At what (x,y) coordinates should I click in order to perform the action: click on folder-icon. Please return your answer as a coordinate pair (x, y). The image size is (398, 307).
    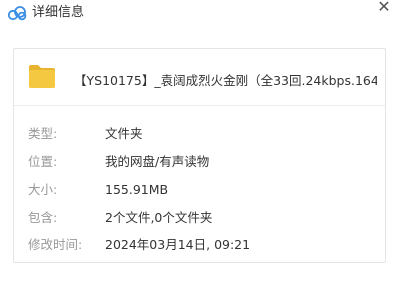
    Looking at the image, I should click on (42, 76).